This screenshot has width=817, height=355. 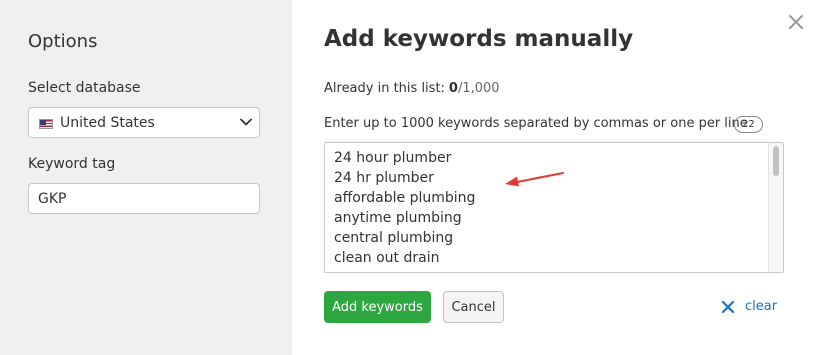 I want to click on list-usage: Already in this list: 0/1,000, so click(x=412, y=88).